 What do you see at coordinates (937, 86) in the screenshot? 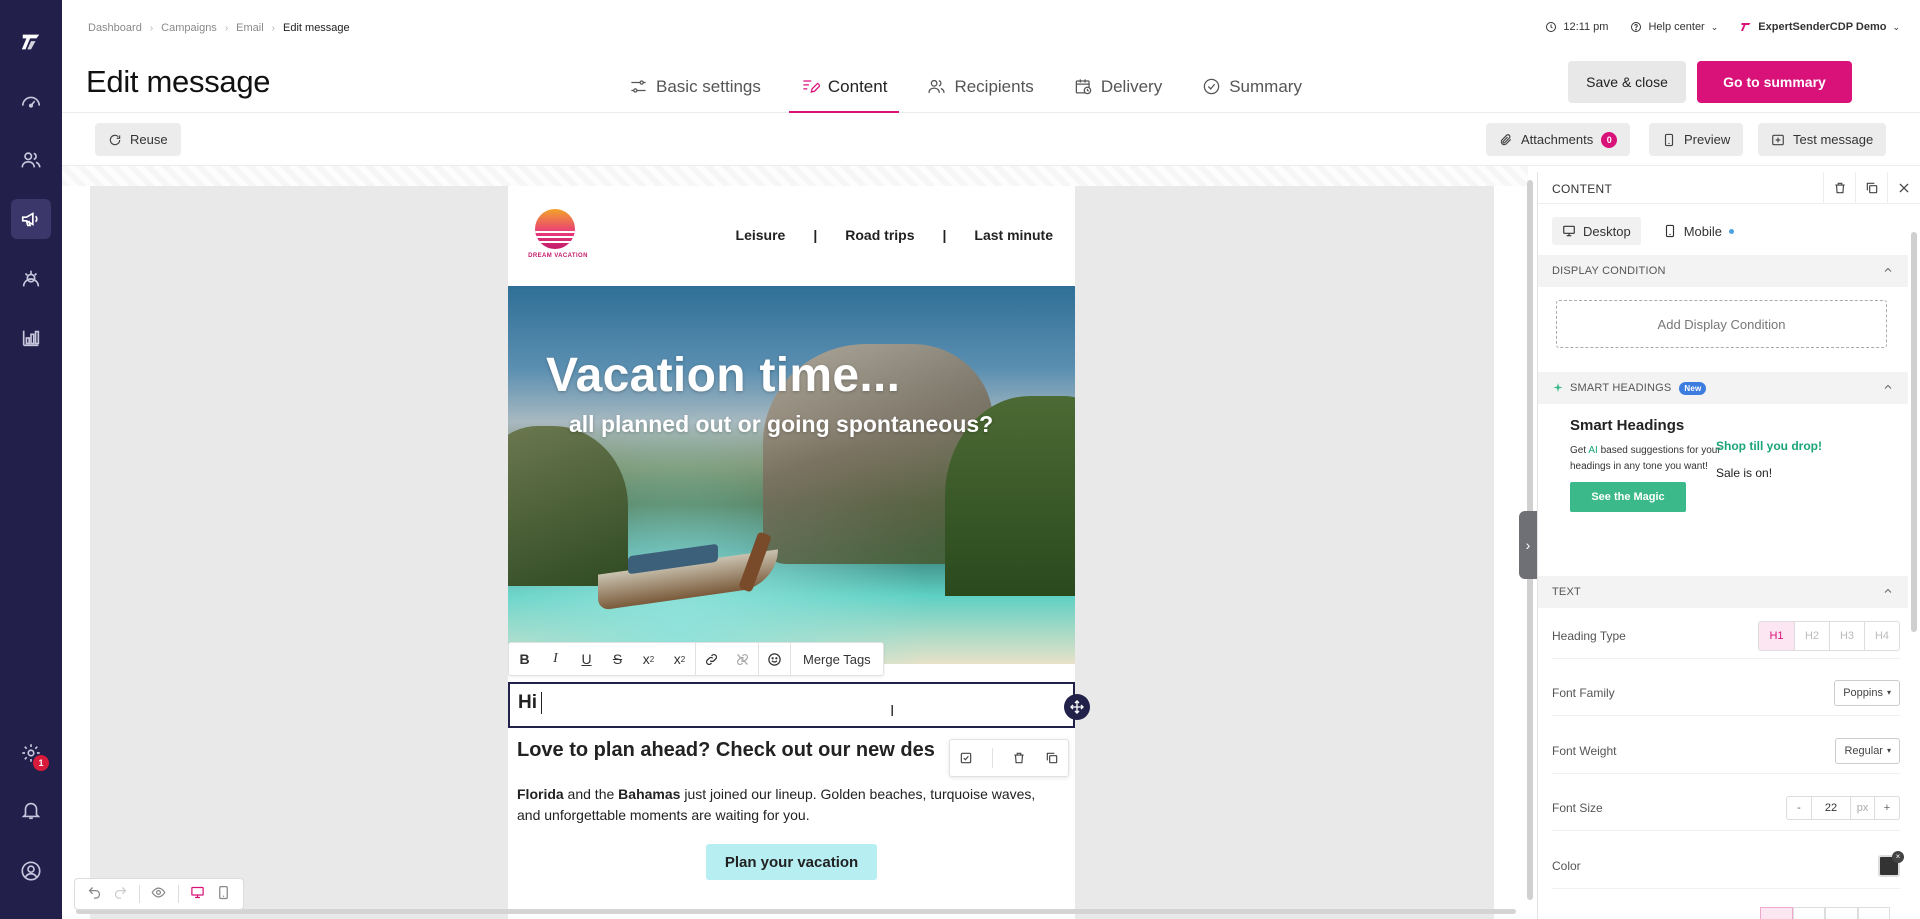
I see `users-icon` at bounding box center [937, 86].